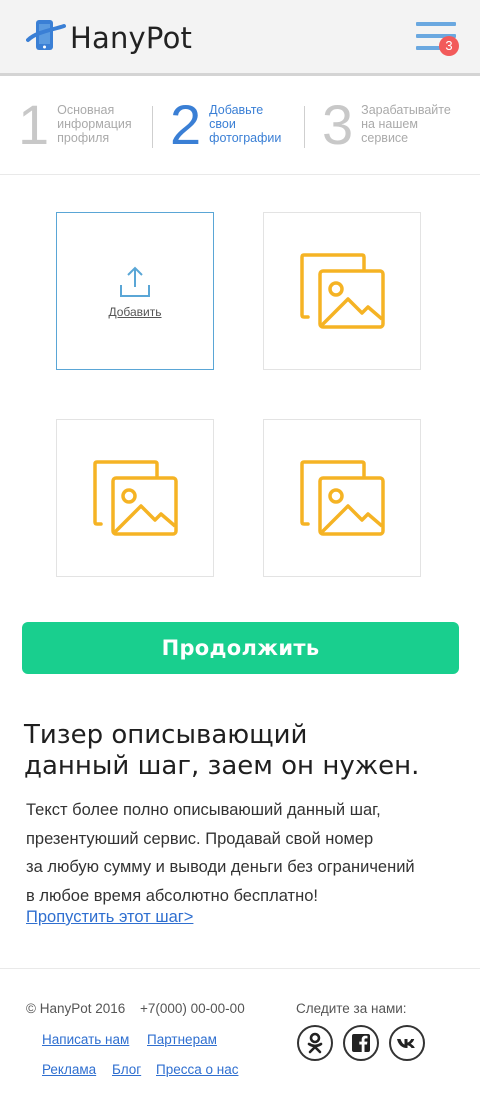 This screenshot has width=480, height=1116. What do you see at coordinates (192, 1008) in the screenshot?
I see `phone-number: +7(000) 00-00-00` at bounding box center [192, 1008].